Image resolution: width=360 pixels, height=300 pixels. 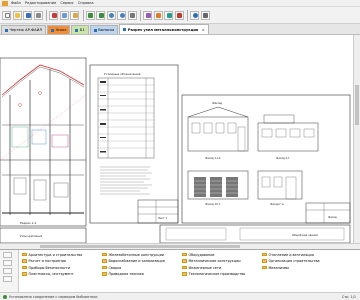 What do you see at coordinates (142, 261) in the screenshot?
I see `library-folder: Водоснабжение и канализация` at bounding box center [142, 261].